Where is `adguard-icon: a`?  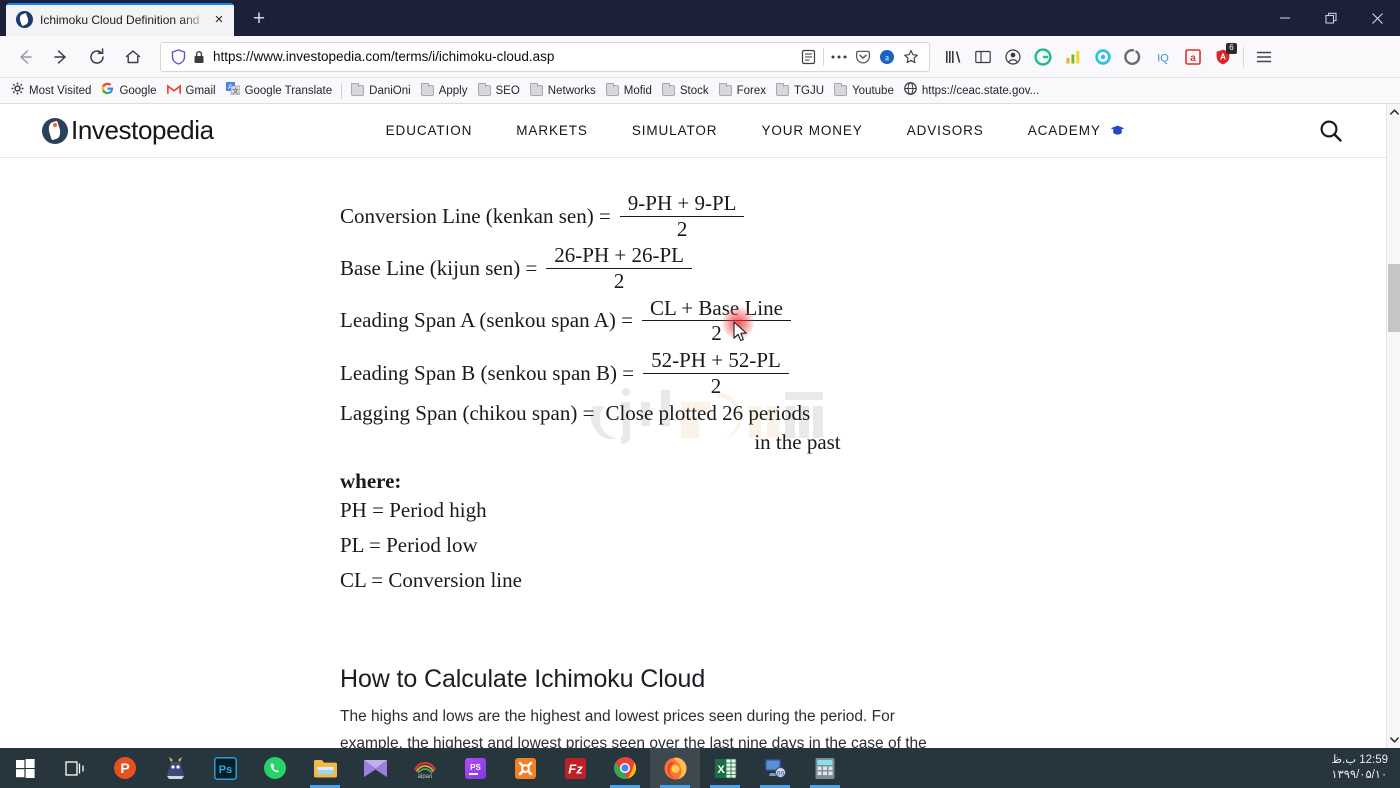
adguard-icon: a is located at coordinates (1193, 57).